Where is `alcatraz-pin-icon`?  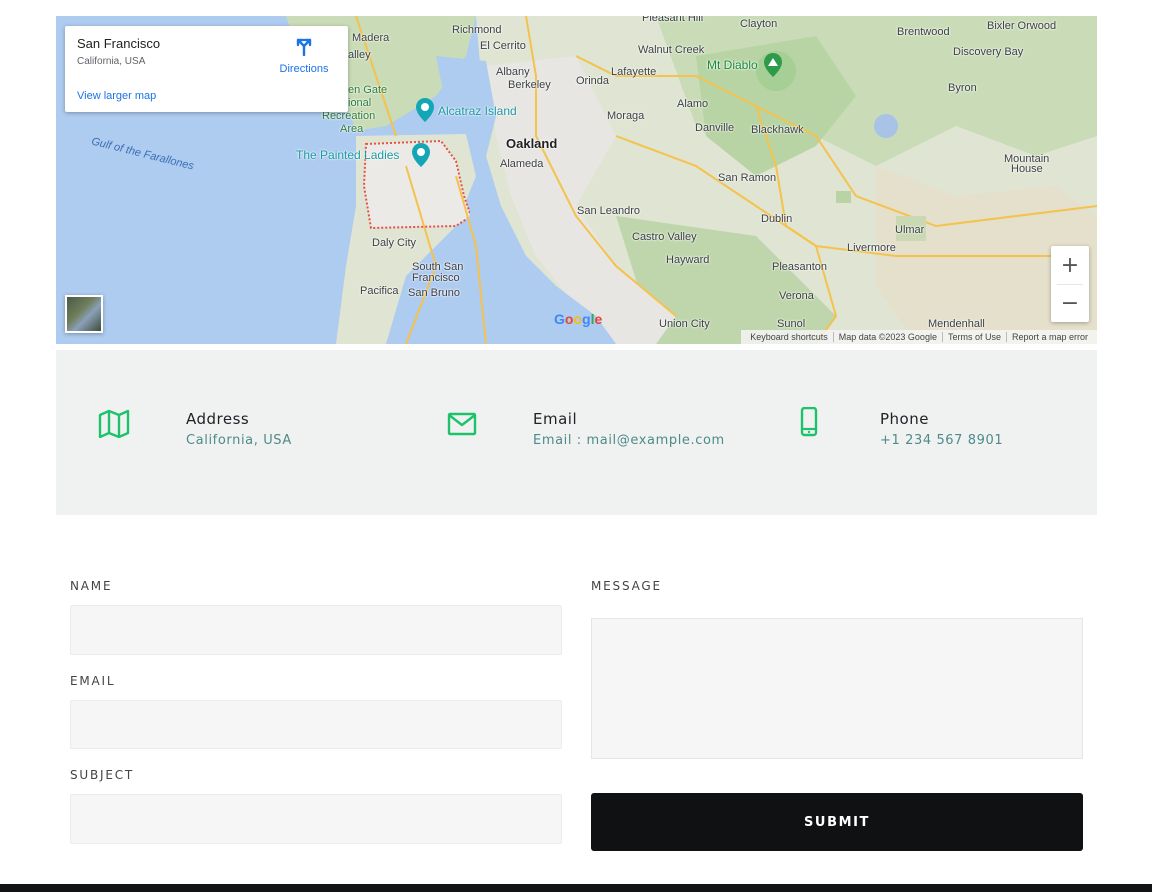 alcatraz-pin-icon is located at coordinates (425, 110).